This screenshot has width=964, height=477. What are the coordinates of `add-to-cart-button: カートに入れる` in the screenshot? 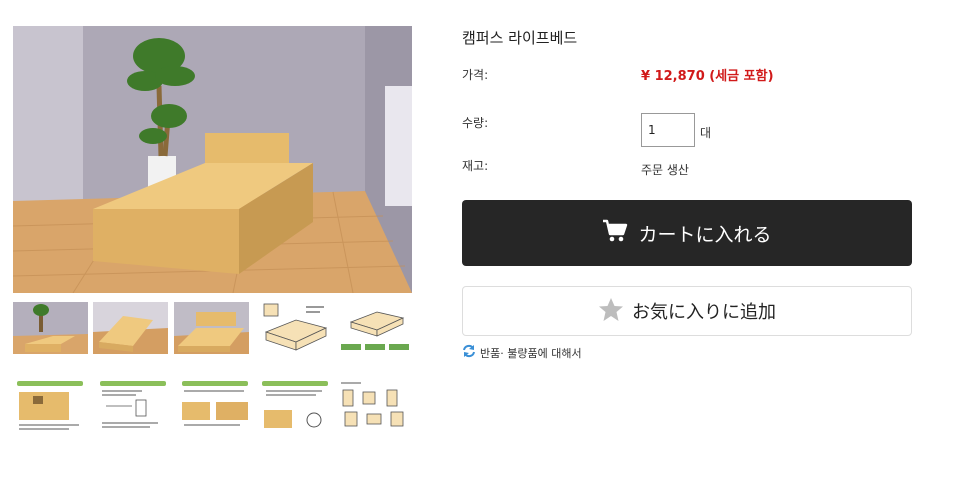 It's located at (687, 233).